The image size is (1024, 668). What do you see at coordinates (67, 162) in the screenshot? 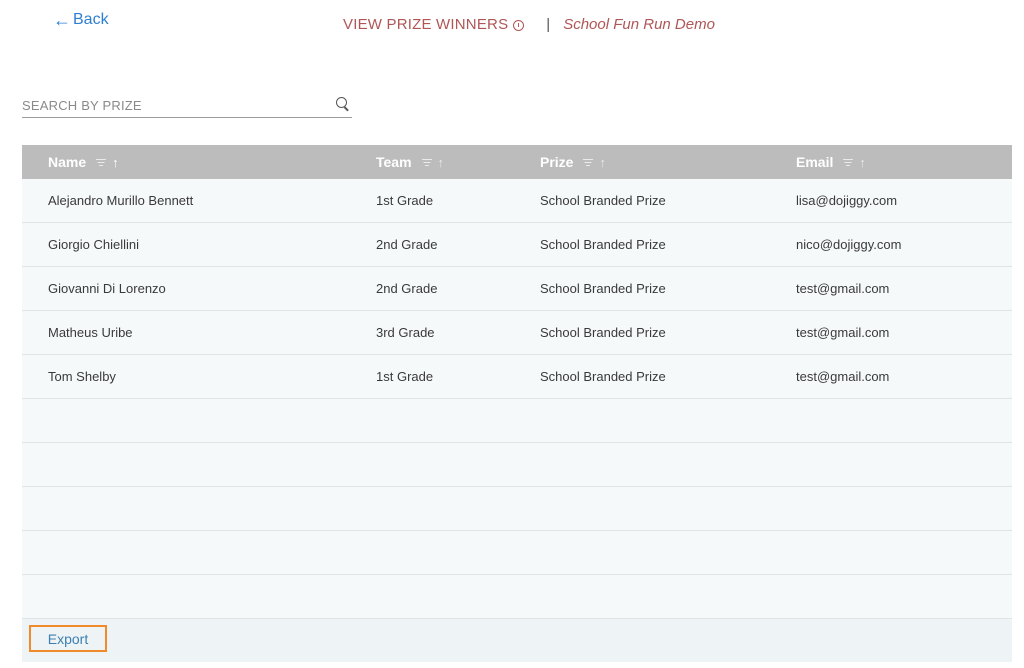
I see `column-label: Name` at bounding box center [67, 162].